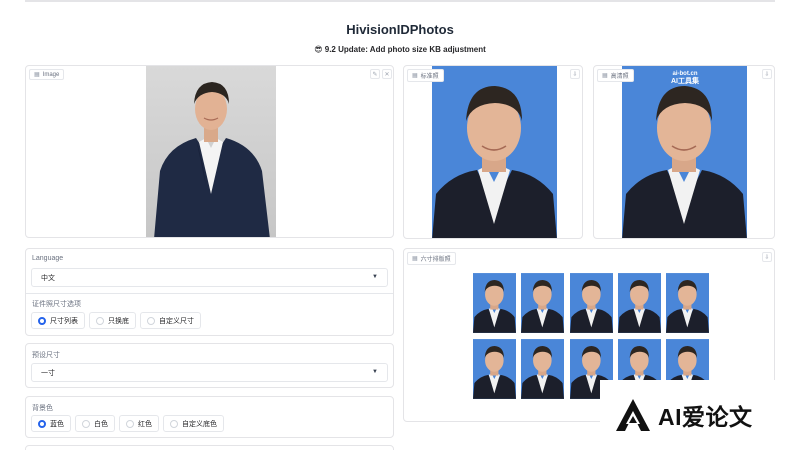 The image size is (800, 450). Describe the element at coordinates (619, 77) in the screenshot. I see `hd-photo-label: 高清照` at that location.